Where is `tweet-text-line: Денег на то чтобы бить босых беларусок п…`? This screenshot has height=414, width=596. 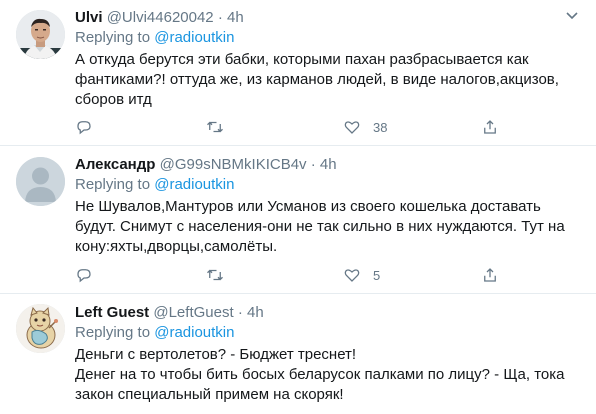 tweet-text-line: Денег на то чтобы бить босых беларусок п… is located at coordinates (320, 384).